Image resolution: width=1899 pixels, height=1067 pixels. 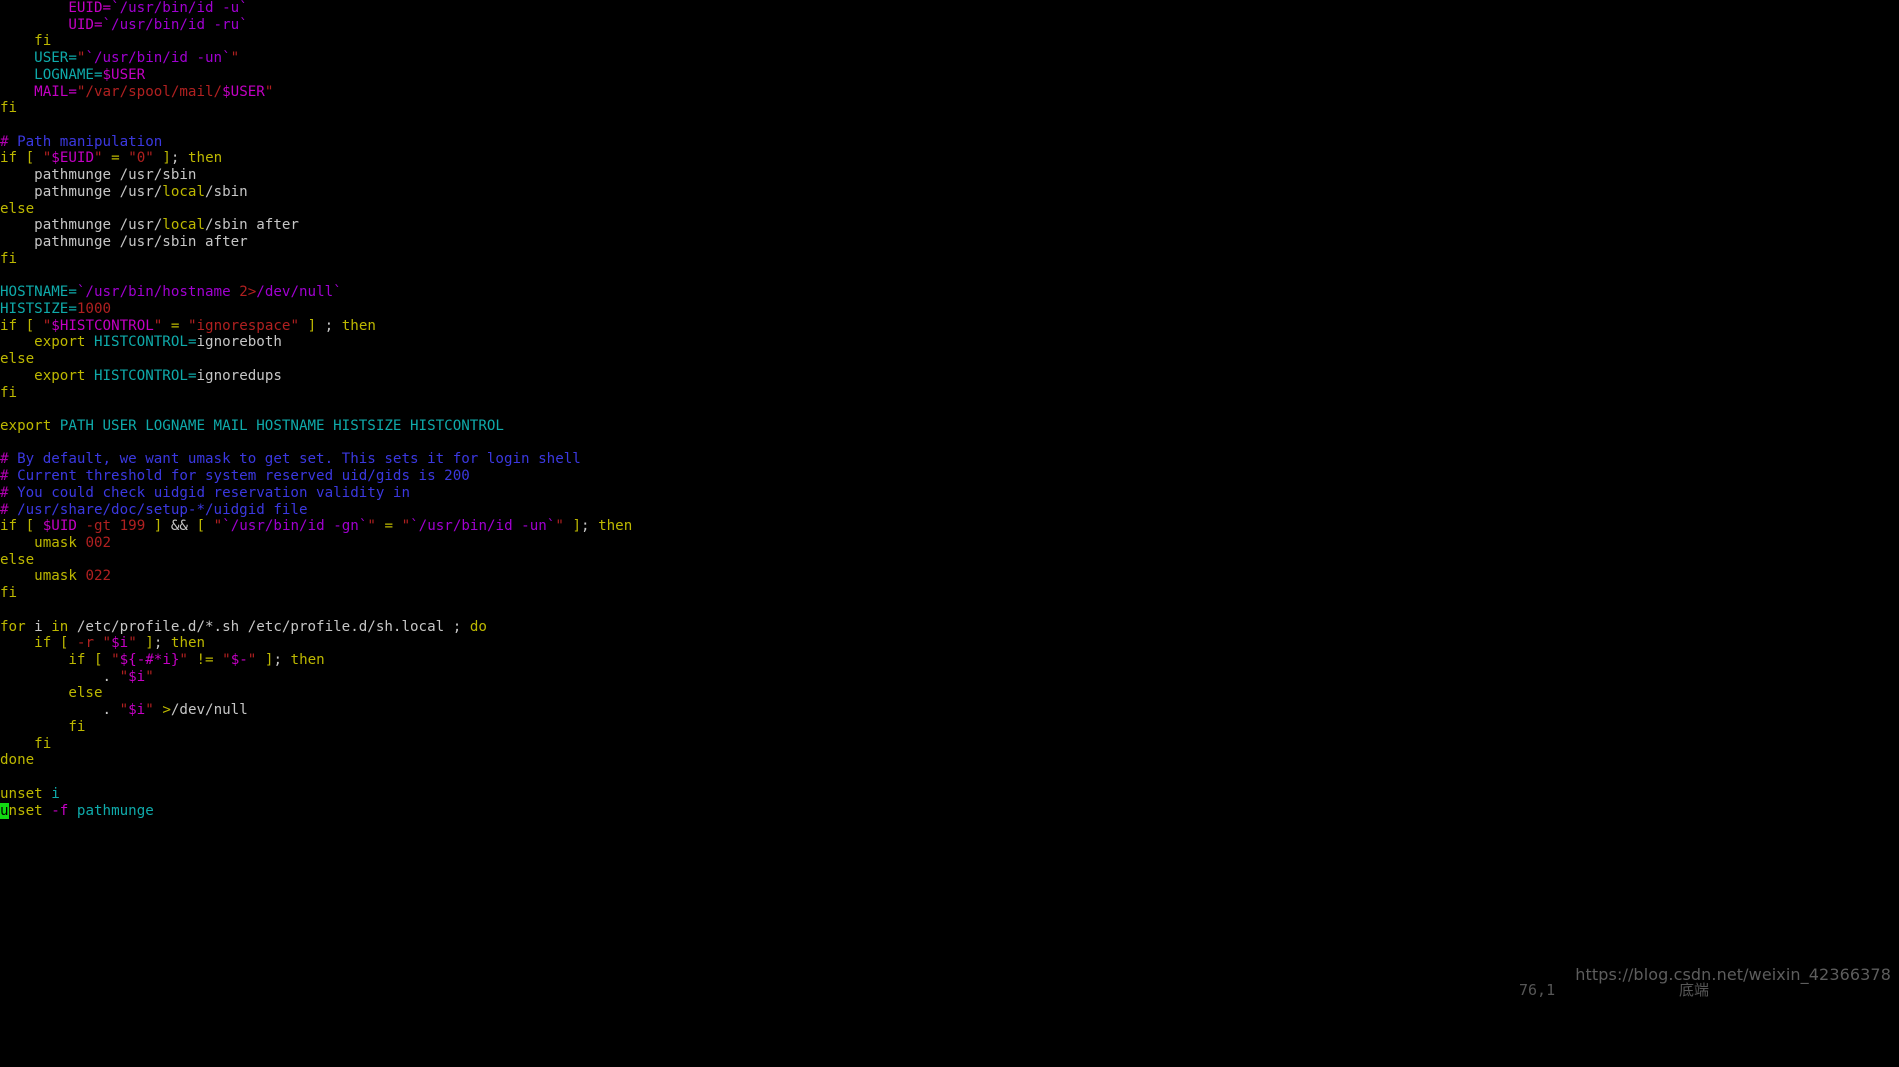 I want to click on code-token: >, so click(x=166, y=710).